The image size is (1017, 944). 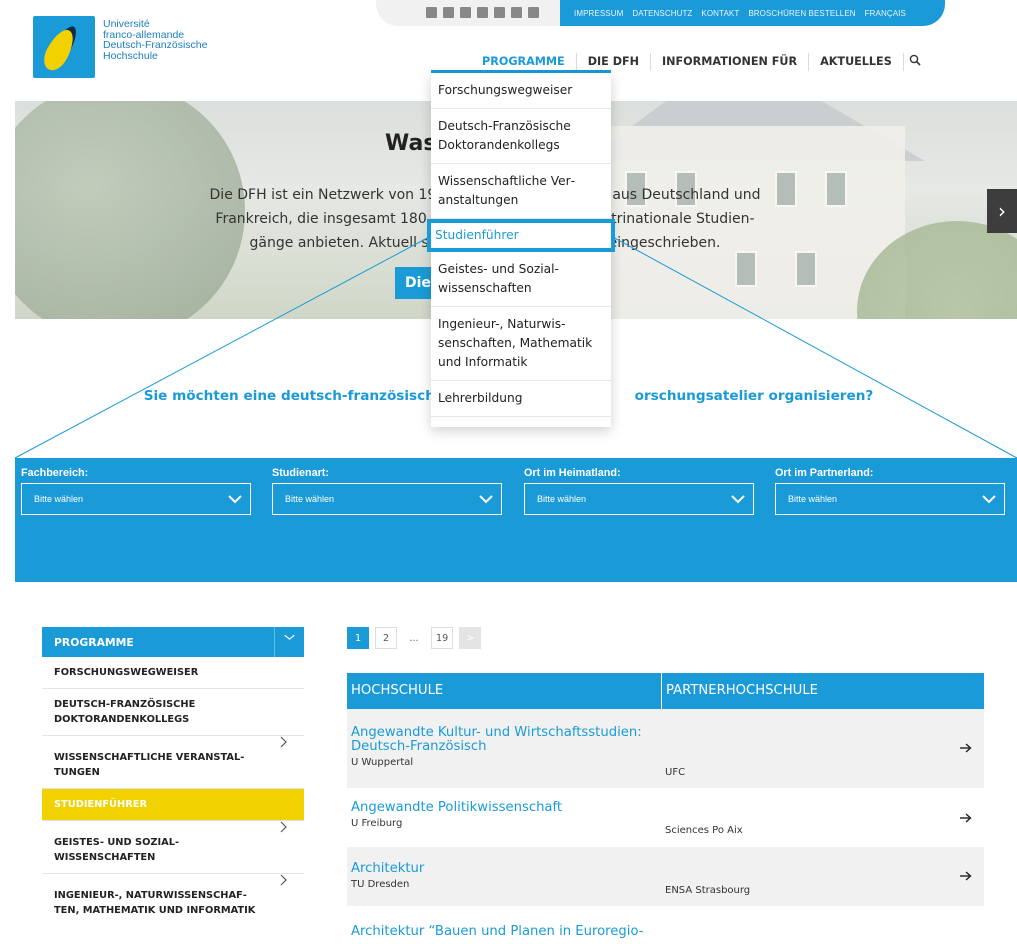 What do you see at coordinates (126, 672) in the screenshot?
I see `sidebar-item-label: FORSCHUNGSWEGWEISER` at bounding box center [126, 672].